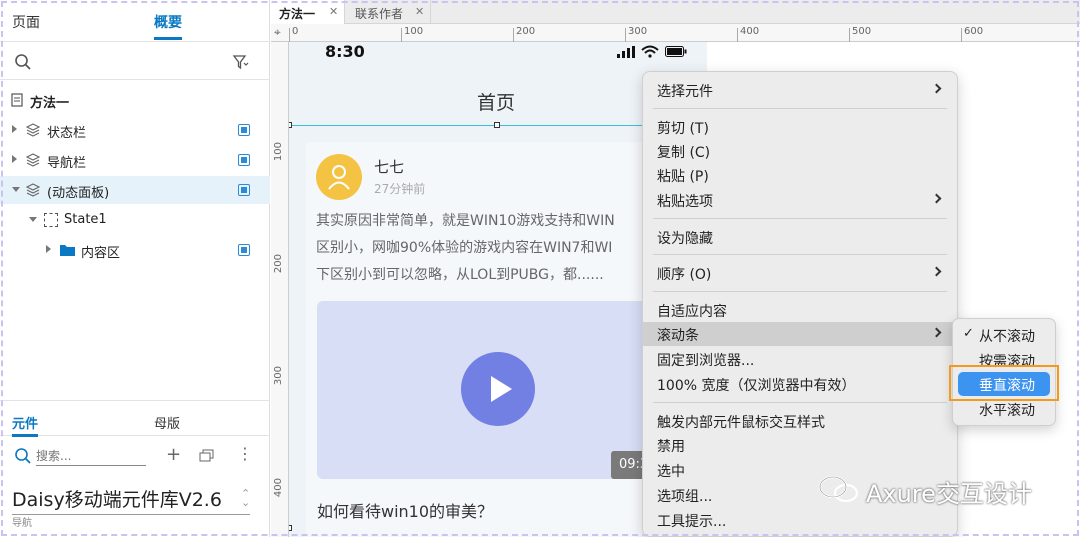 Image resolution: width=1080 pixels, height=537 pixels. I want to click on tree-item-nav-bar: 导航栏, so click(135, 160).